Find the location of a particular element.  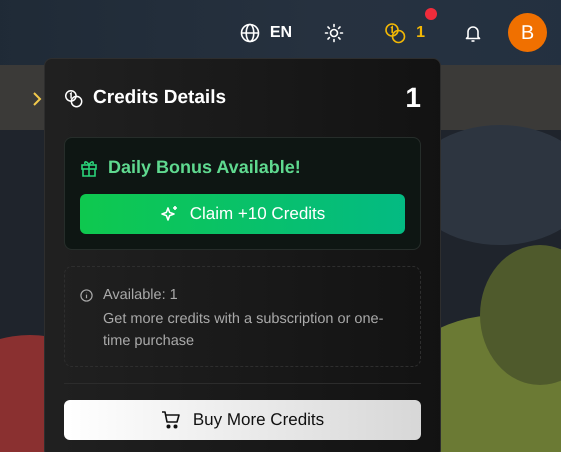

panel-title: Credits Details is located at coordinates (159, 98).